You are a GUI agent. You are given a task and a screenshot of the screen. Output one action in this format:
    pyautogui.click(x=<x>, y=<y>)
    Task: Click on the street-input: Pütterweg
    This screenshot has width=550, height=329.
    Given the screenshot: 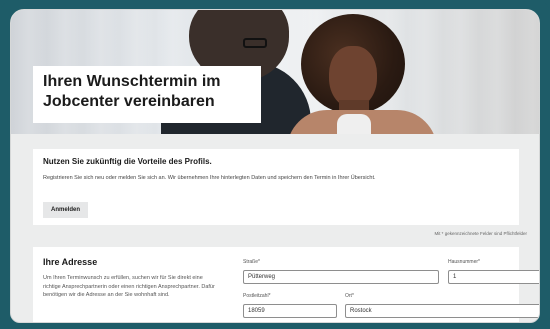 What is the action you would take?
    pyautogui.click(x=341, y=277)
    